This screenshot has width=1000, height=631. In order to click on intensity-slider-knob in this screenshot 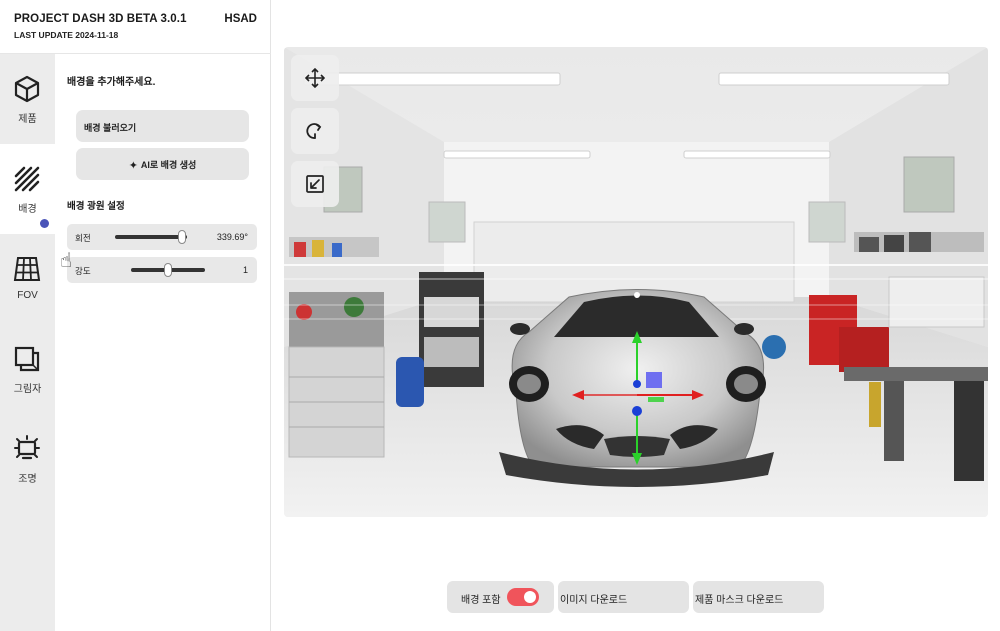, I will do `click(168, 270)`.